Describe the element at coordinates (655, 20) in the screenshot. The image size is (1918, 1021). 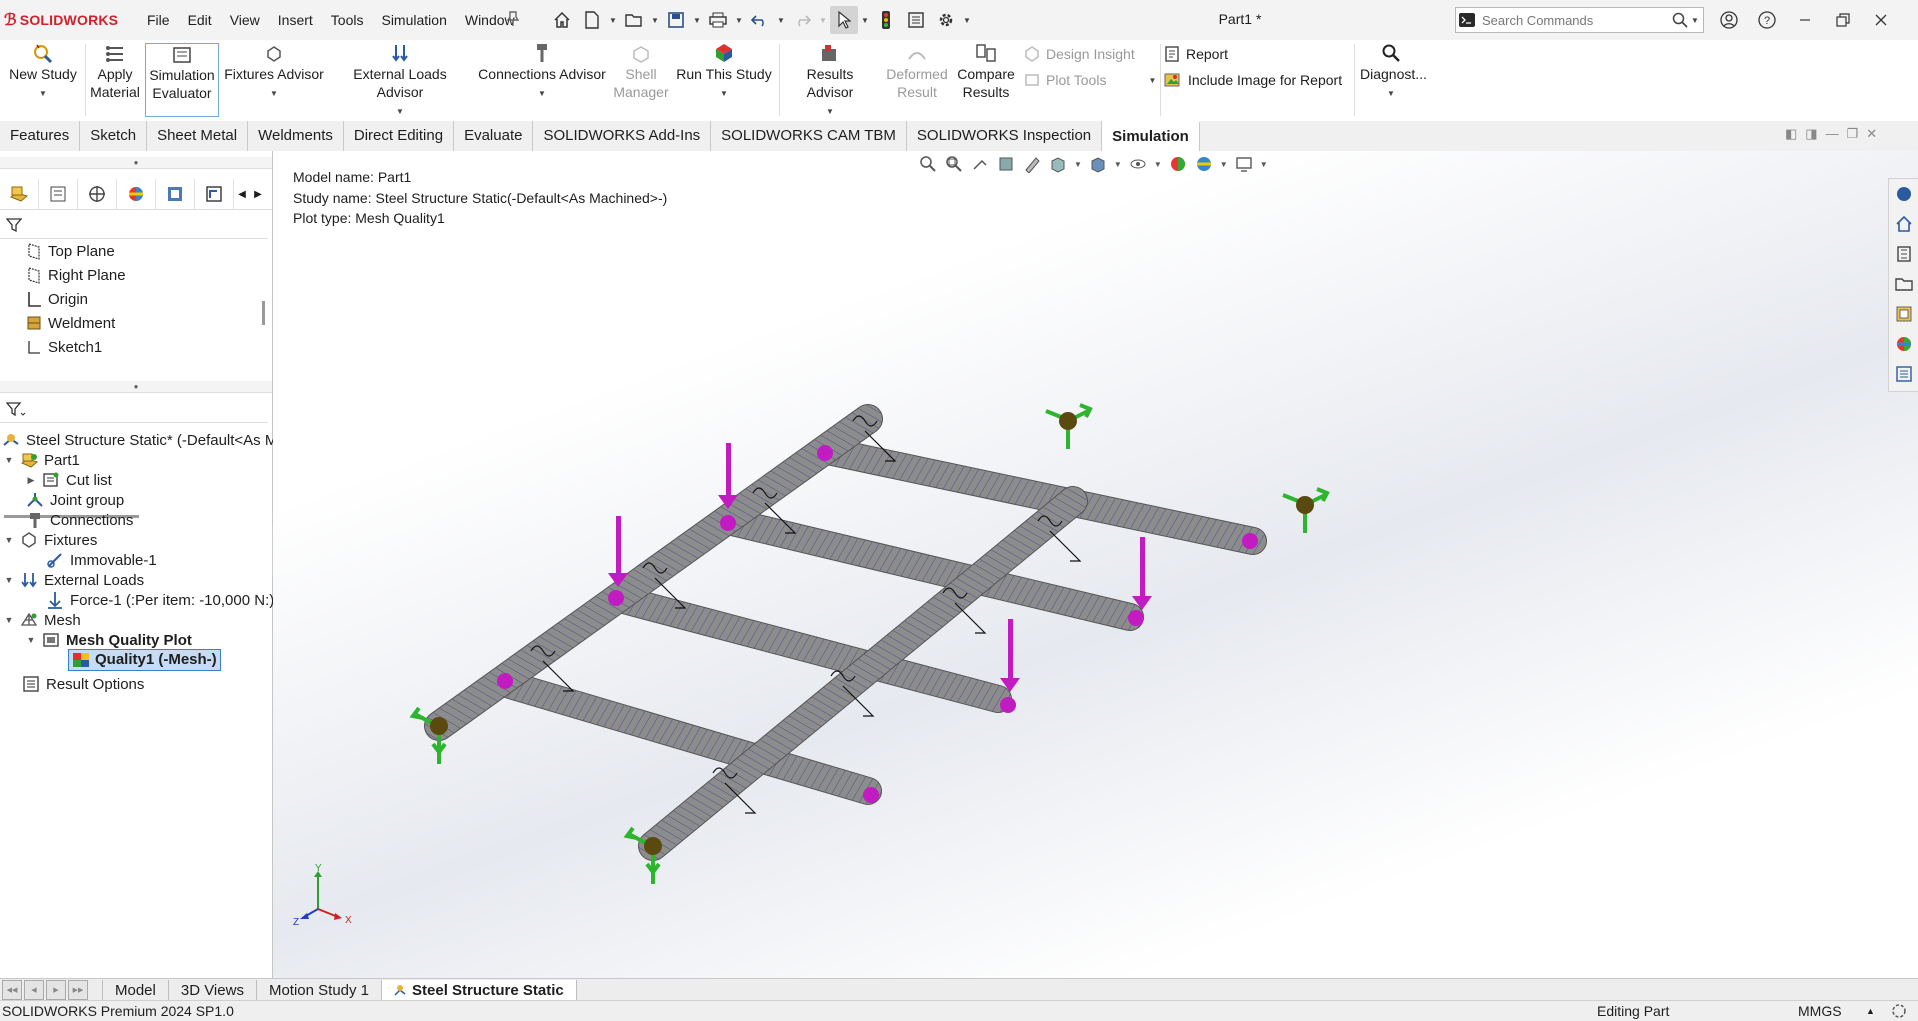
I see `open-dropdown-icon: ▼` at that location.